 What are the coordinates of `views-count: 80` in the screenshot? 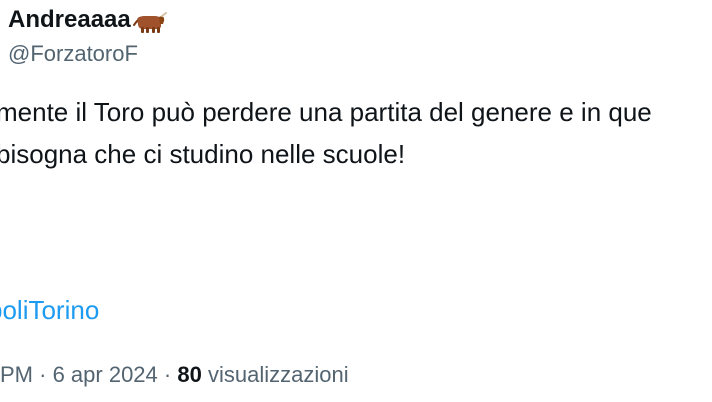 It's located at (189, 374).